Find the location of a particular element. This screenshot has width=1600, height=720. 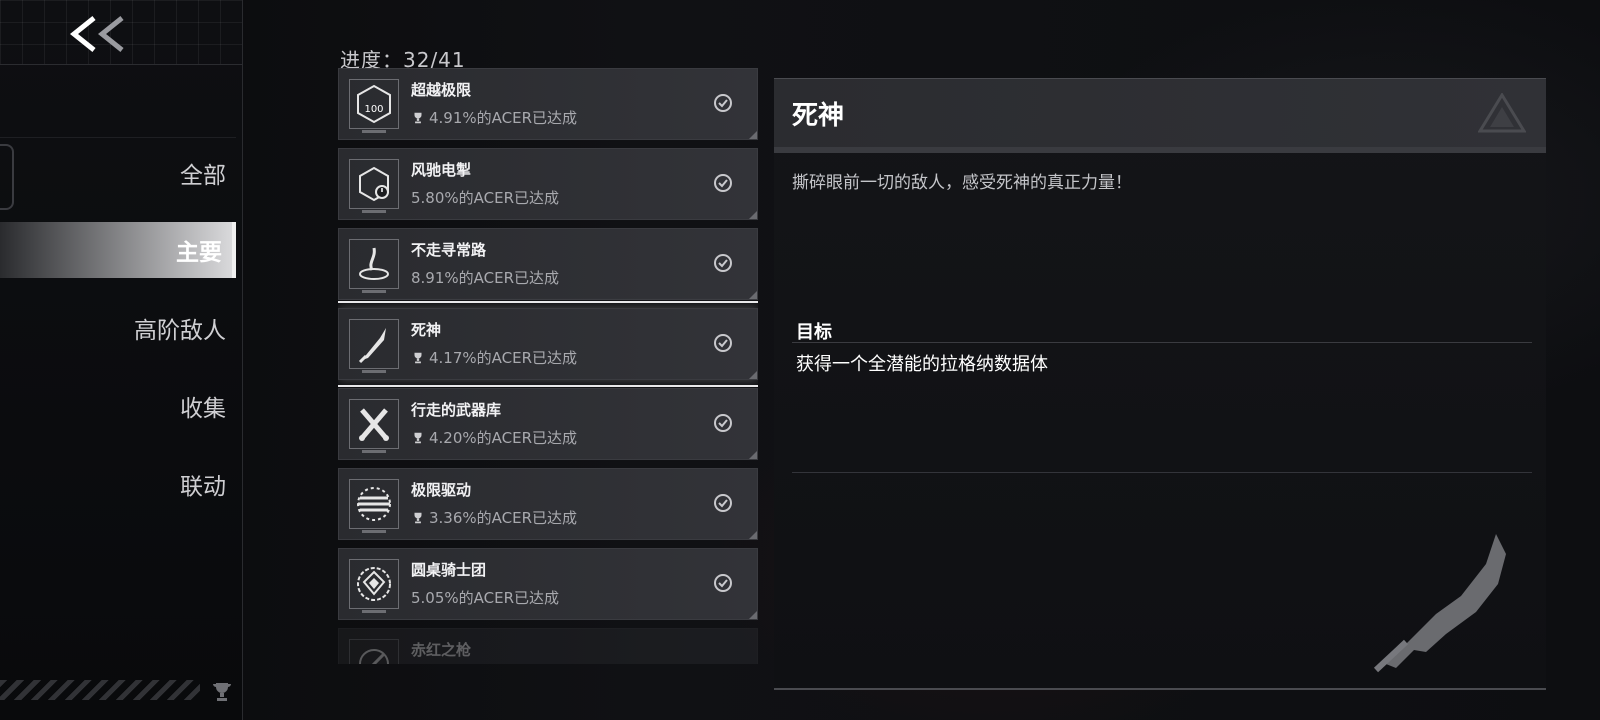

knight-emblem-icon is located at coordinates (374, 586).